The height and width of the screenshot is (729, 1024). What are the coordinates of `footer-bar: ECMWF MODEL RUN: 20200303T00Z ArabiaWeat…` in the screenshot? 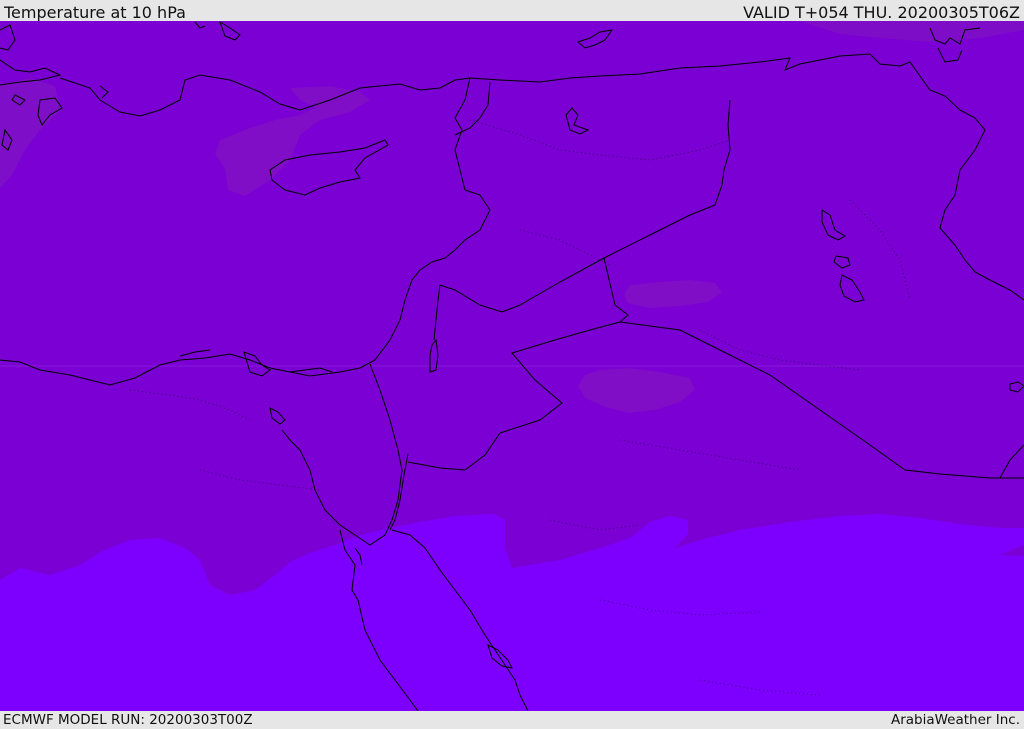 It's located at (512, 720).